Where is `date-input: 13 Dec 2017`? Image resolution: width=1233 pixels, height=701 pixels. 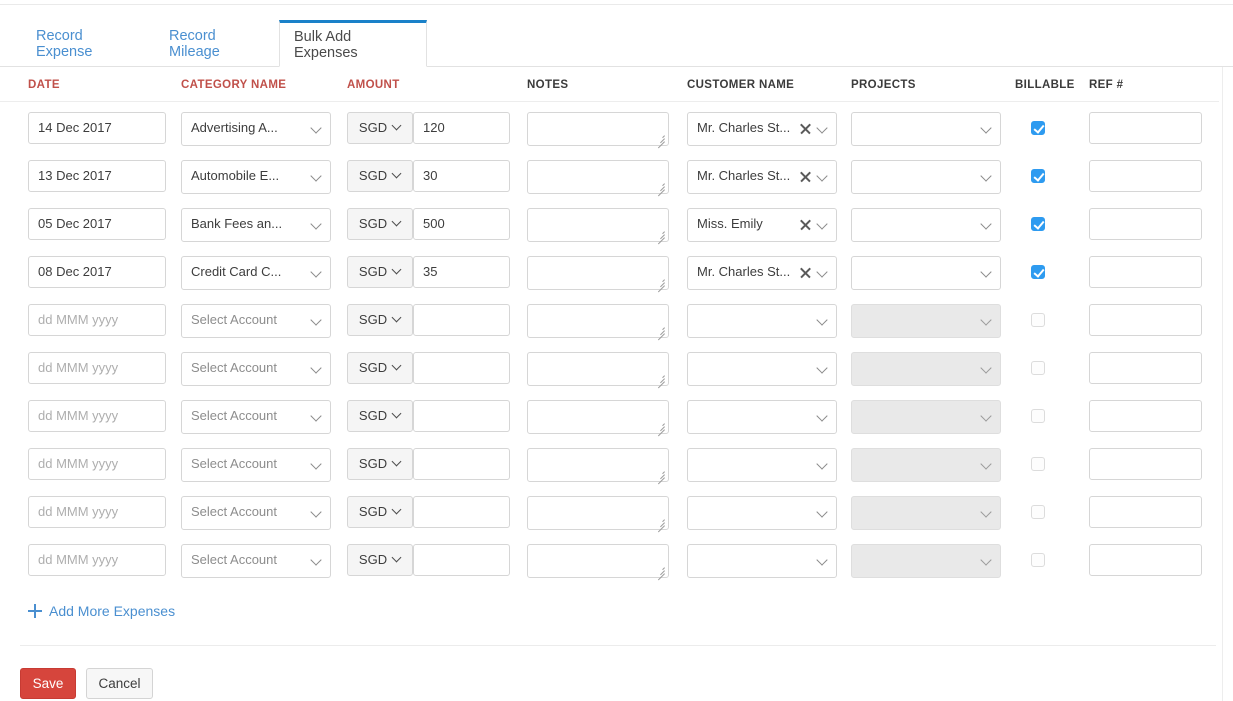
date-input: 13 Dec 2017 is located at coordinates (97, 176).